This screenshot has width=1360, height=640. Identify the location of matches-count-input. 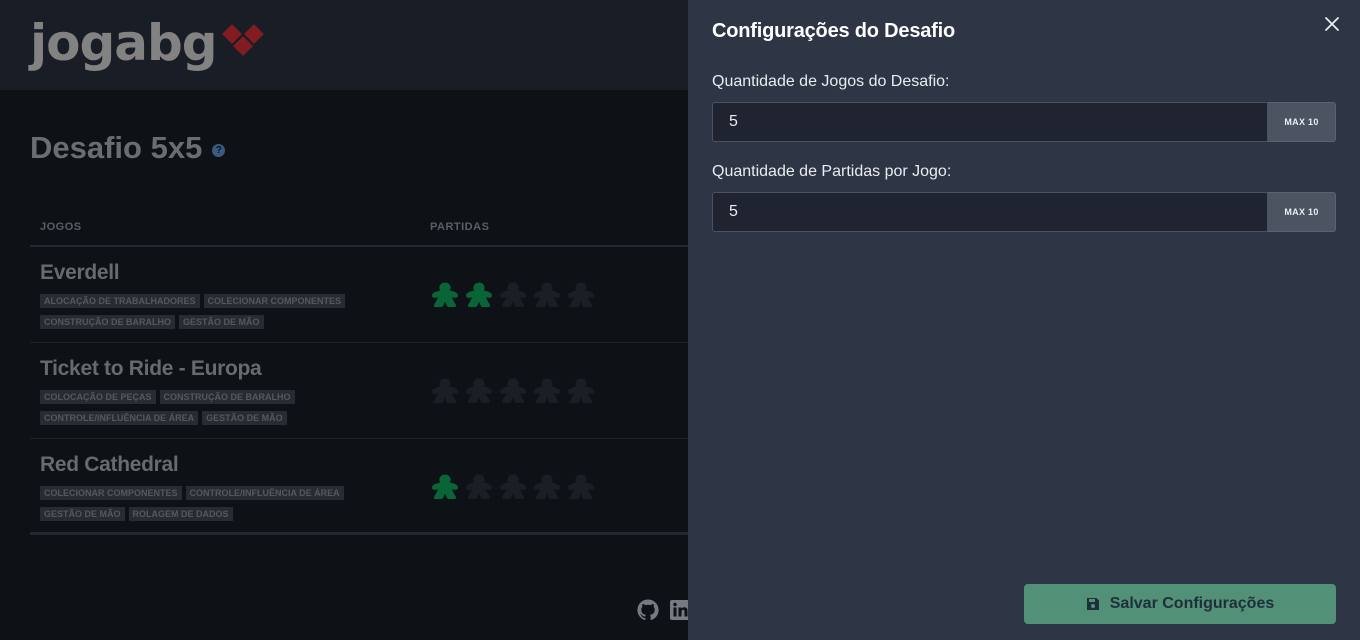
(990, 212).